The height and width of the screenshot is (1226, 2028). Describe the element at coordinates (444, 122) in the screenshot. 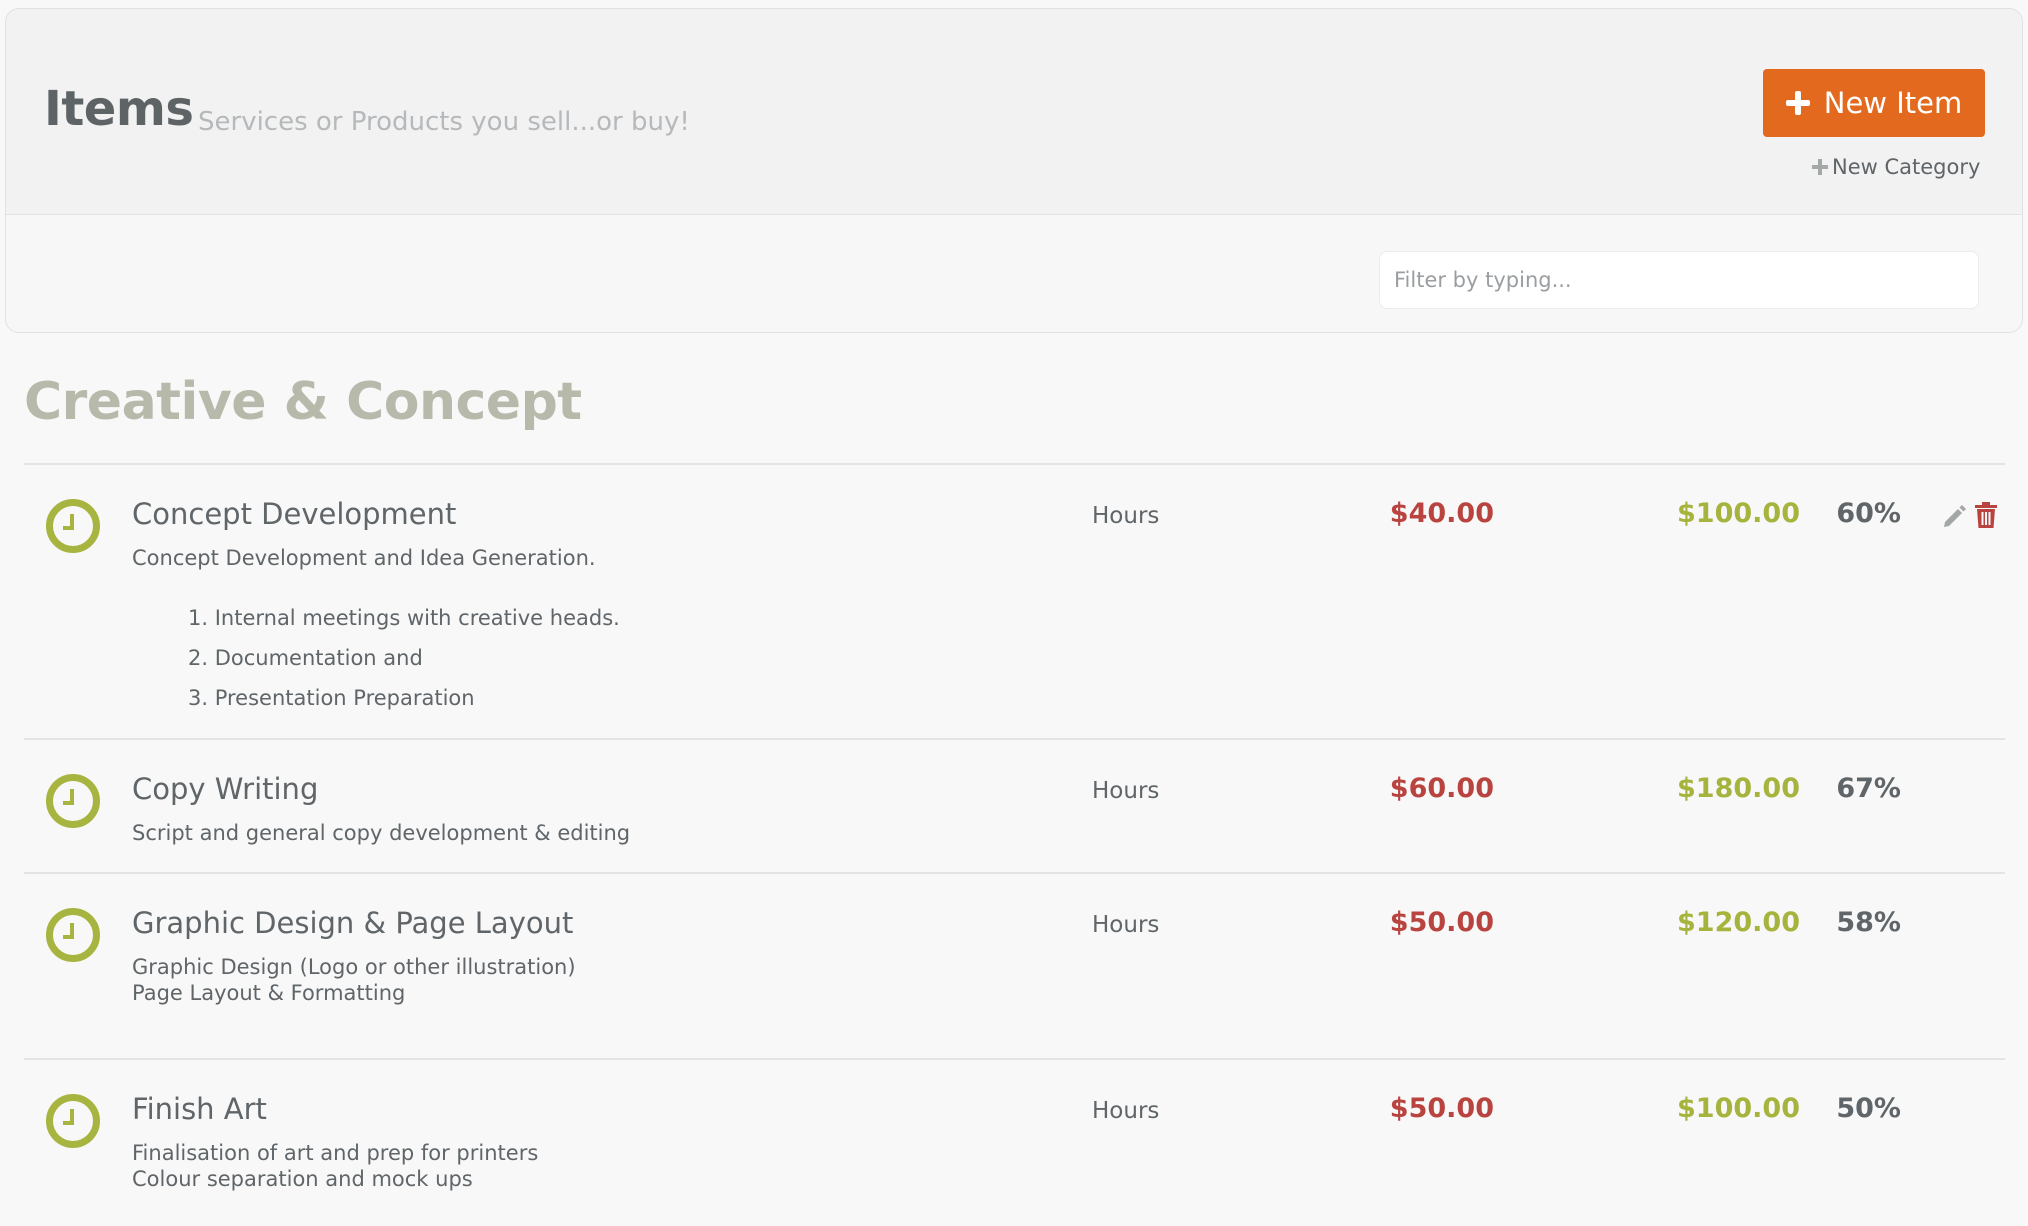

I see `page-subtitle: Services or Products you sell...or buy!` at that location.